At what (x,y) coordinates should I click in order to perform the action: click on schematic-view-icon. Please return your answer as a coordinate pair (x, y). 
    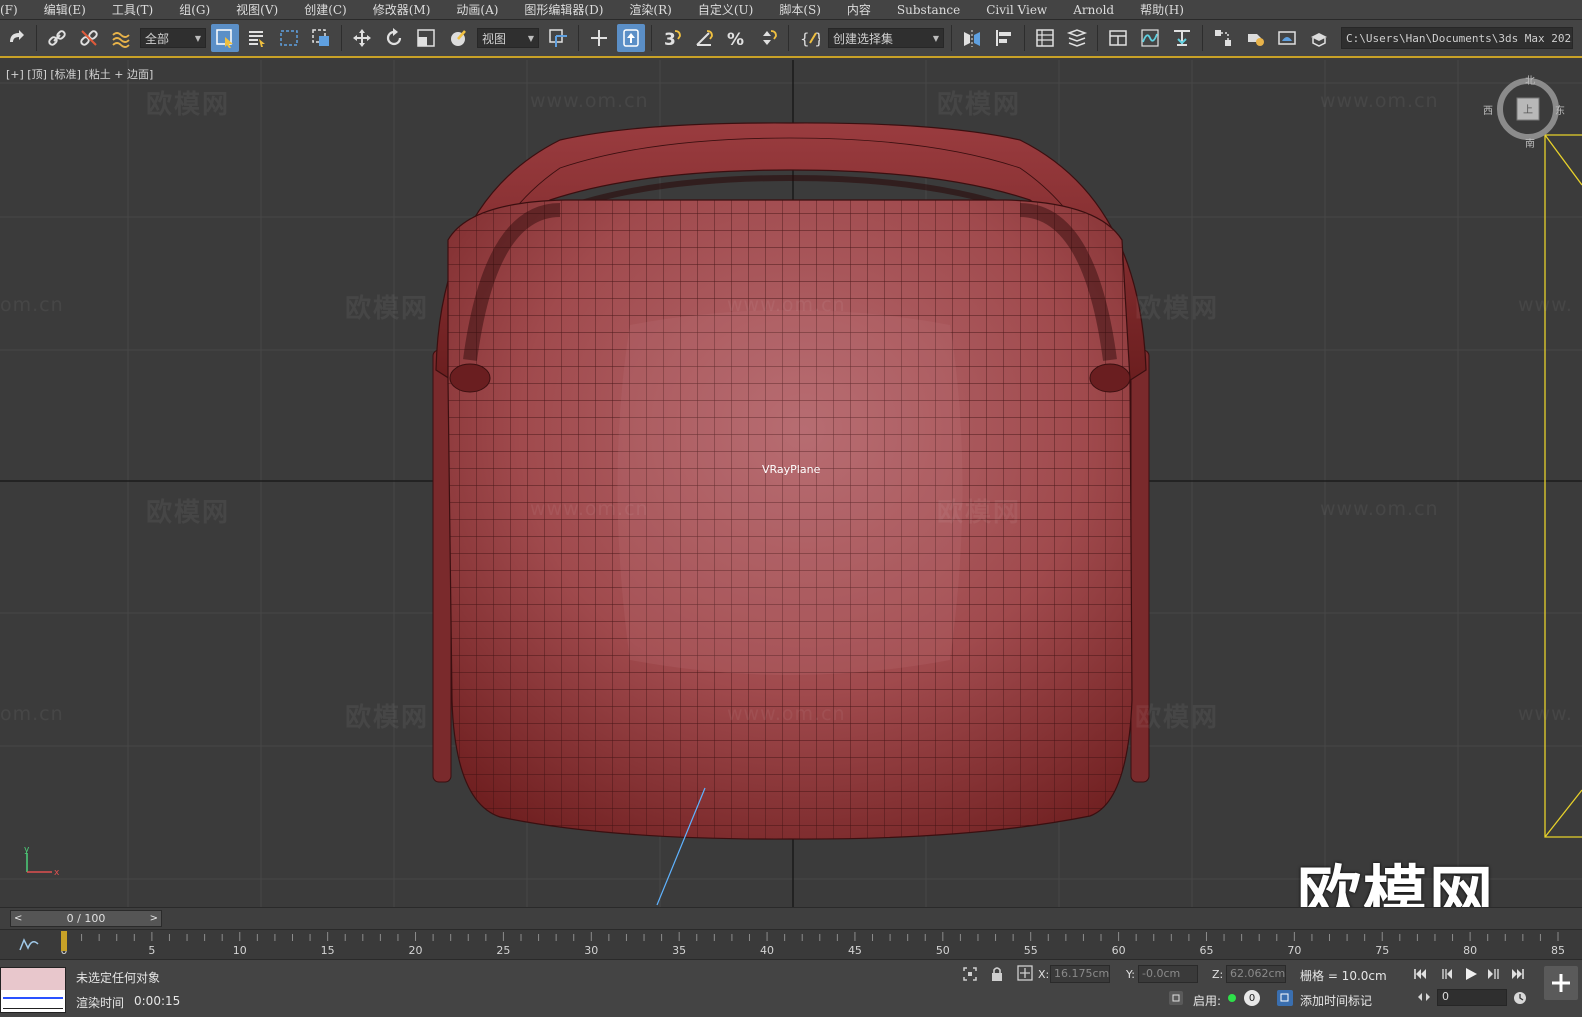
    Looking at the image, I should click on (1182, 38).